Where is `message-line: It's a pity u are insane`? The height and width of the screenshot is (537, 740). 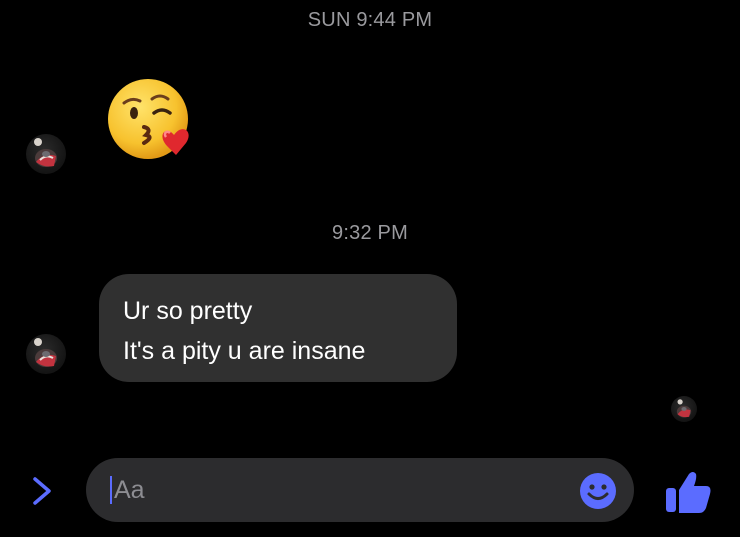
message-line: It's a pity u are insane is located at coordinates (244, 351).